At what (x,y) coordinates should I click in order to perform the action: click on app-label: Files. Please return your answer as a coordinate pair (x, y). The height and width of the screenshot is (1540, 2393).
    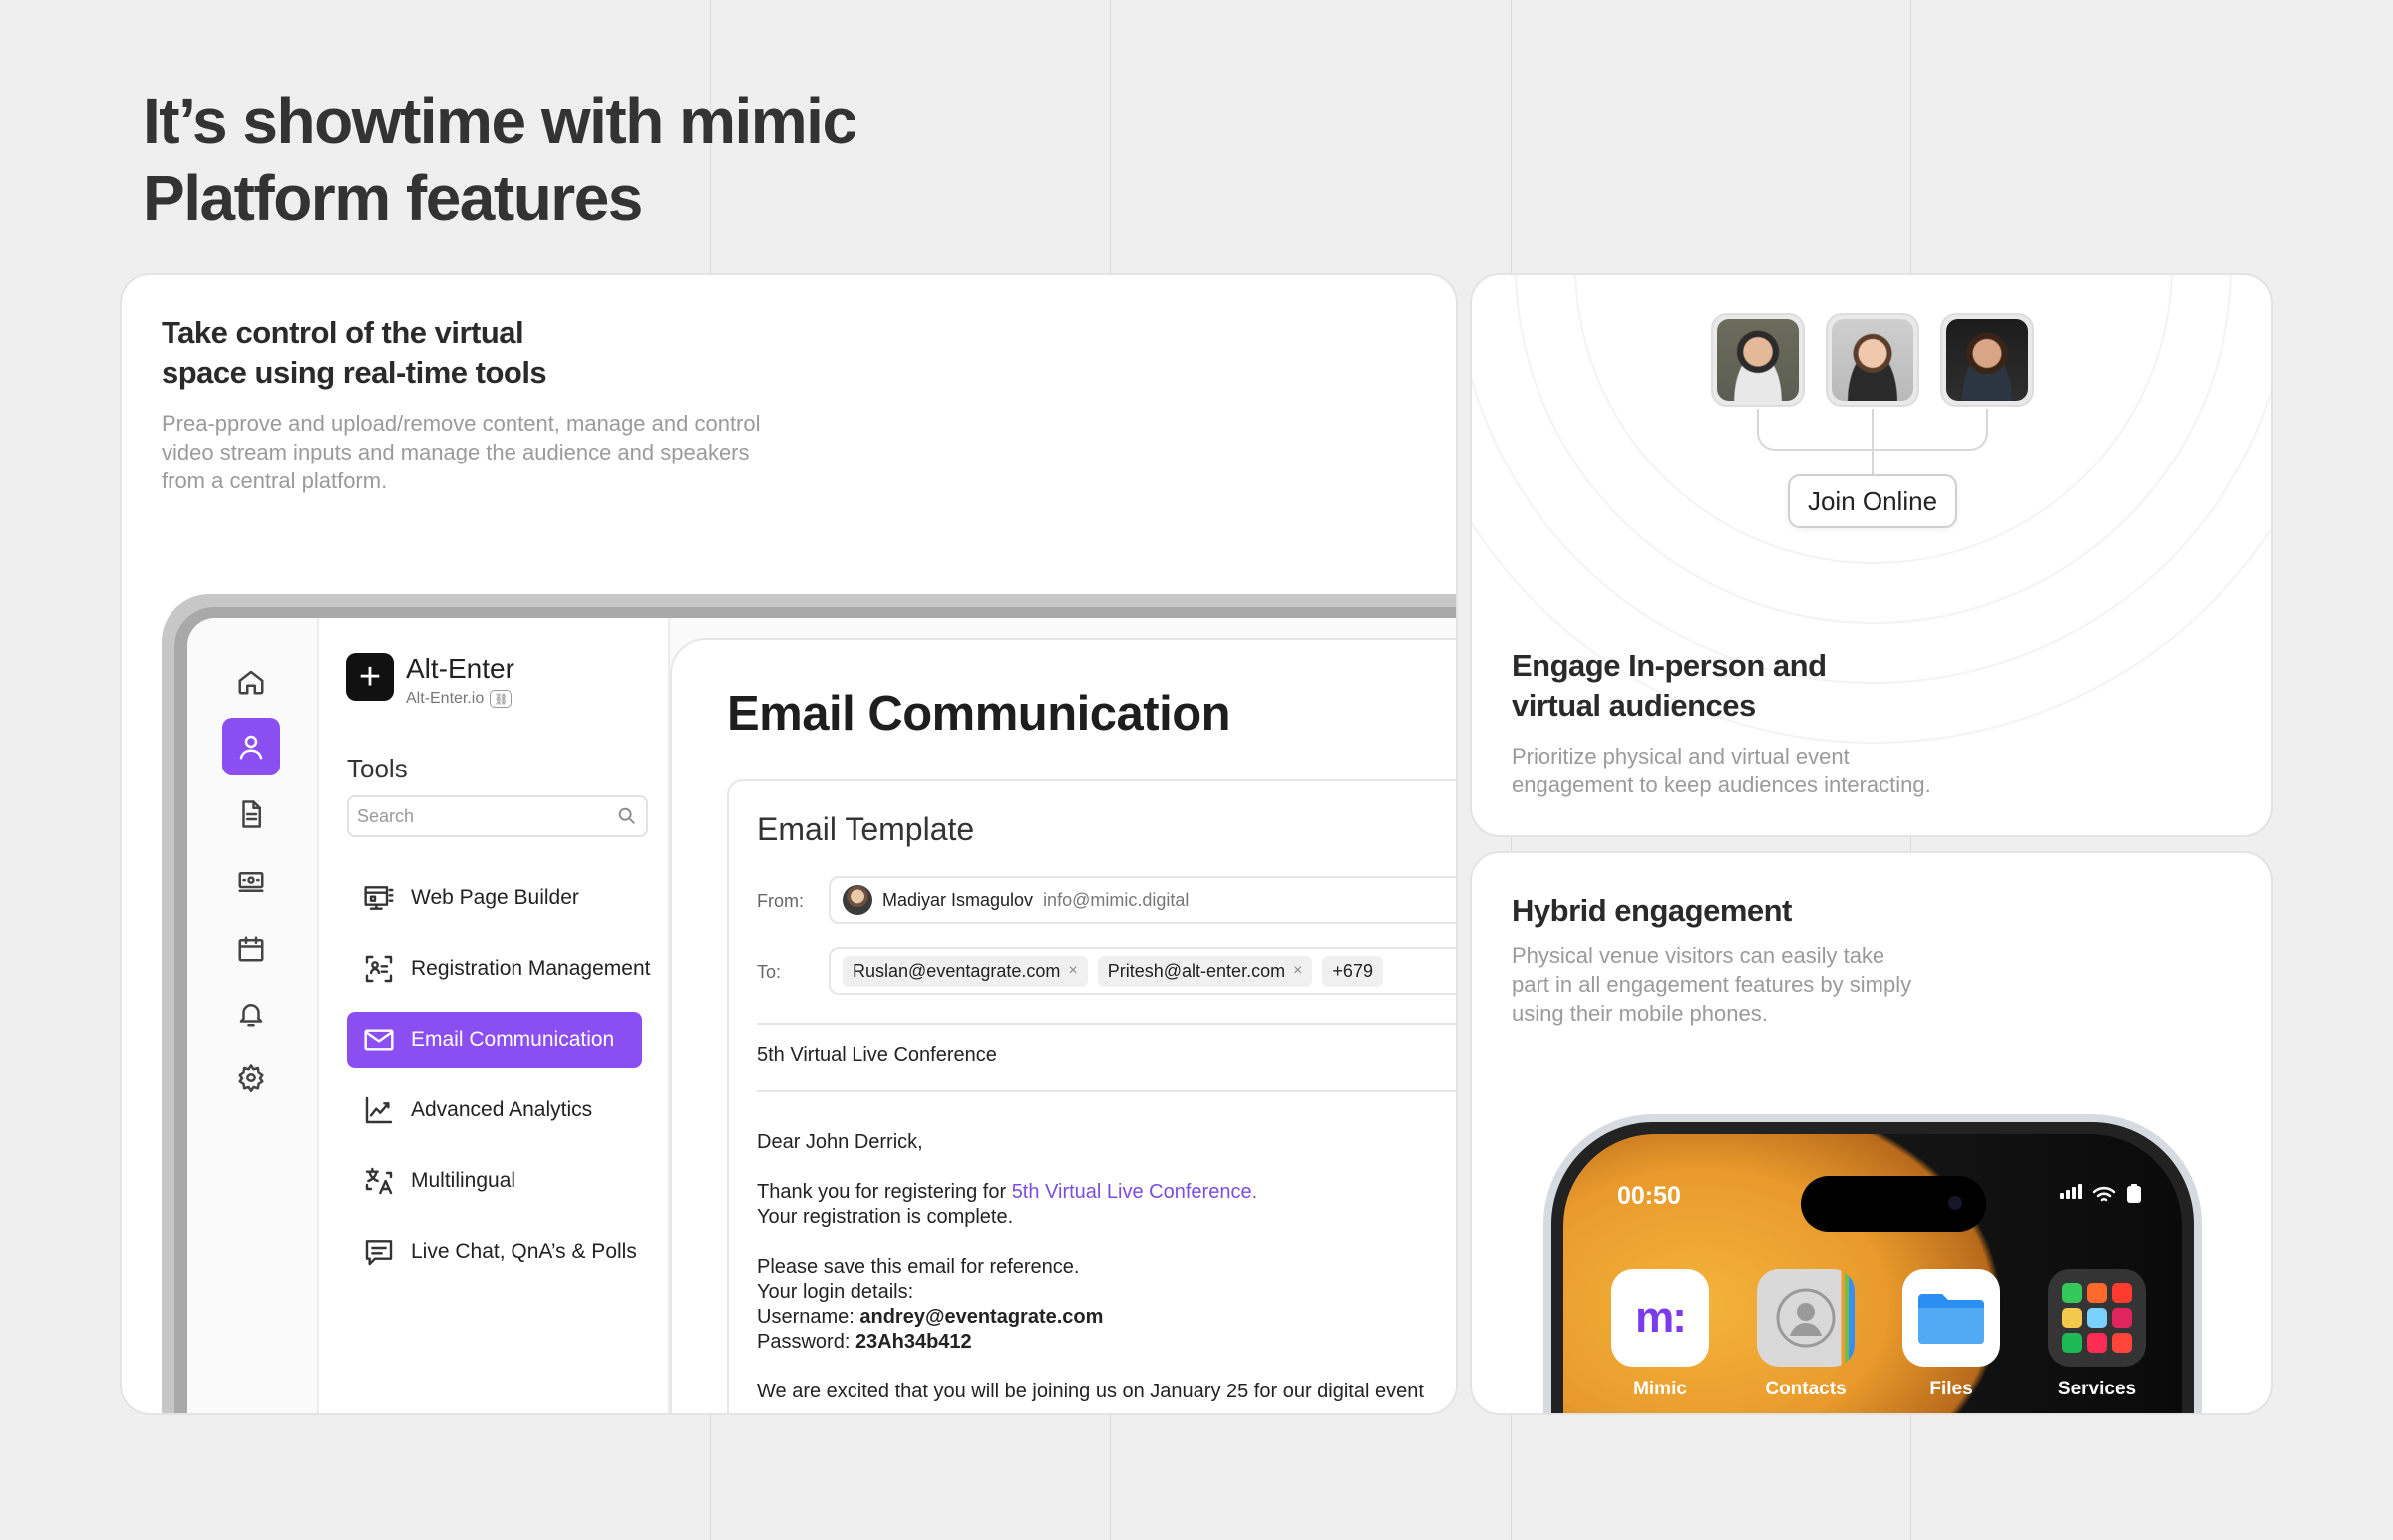
    Looking at the image, I should click on (1951, 1389).